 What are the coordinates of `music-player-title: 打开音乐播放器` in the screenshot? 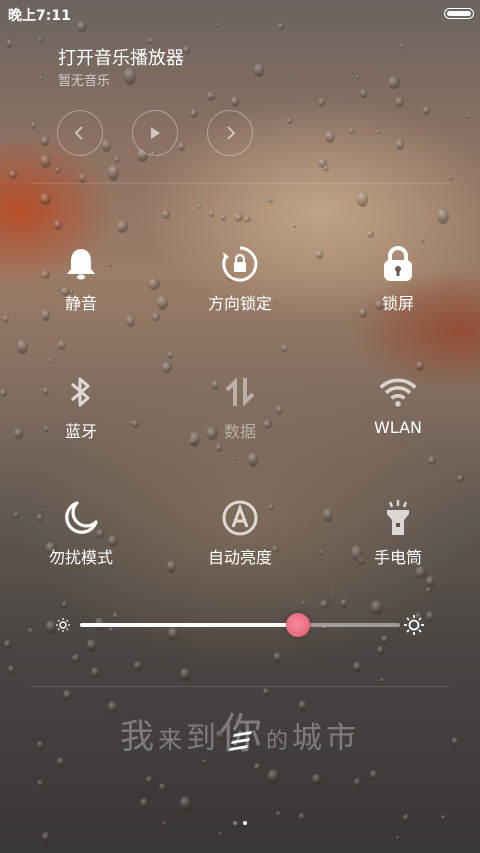 It's located at (121, 57).